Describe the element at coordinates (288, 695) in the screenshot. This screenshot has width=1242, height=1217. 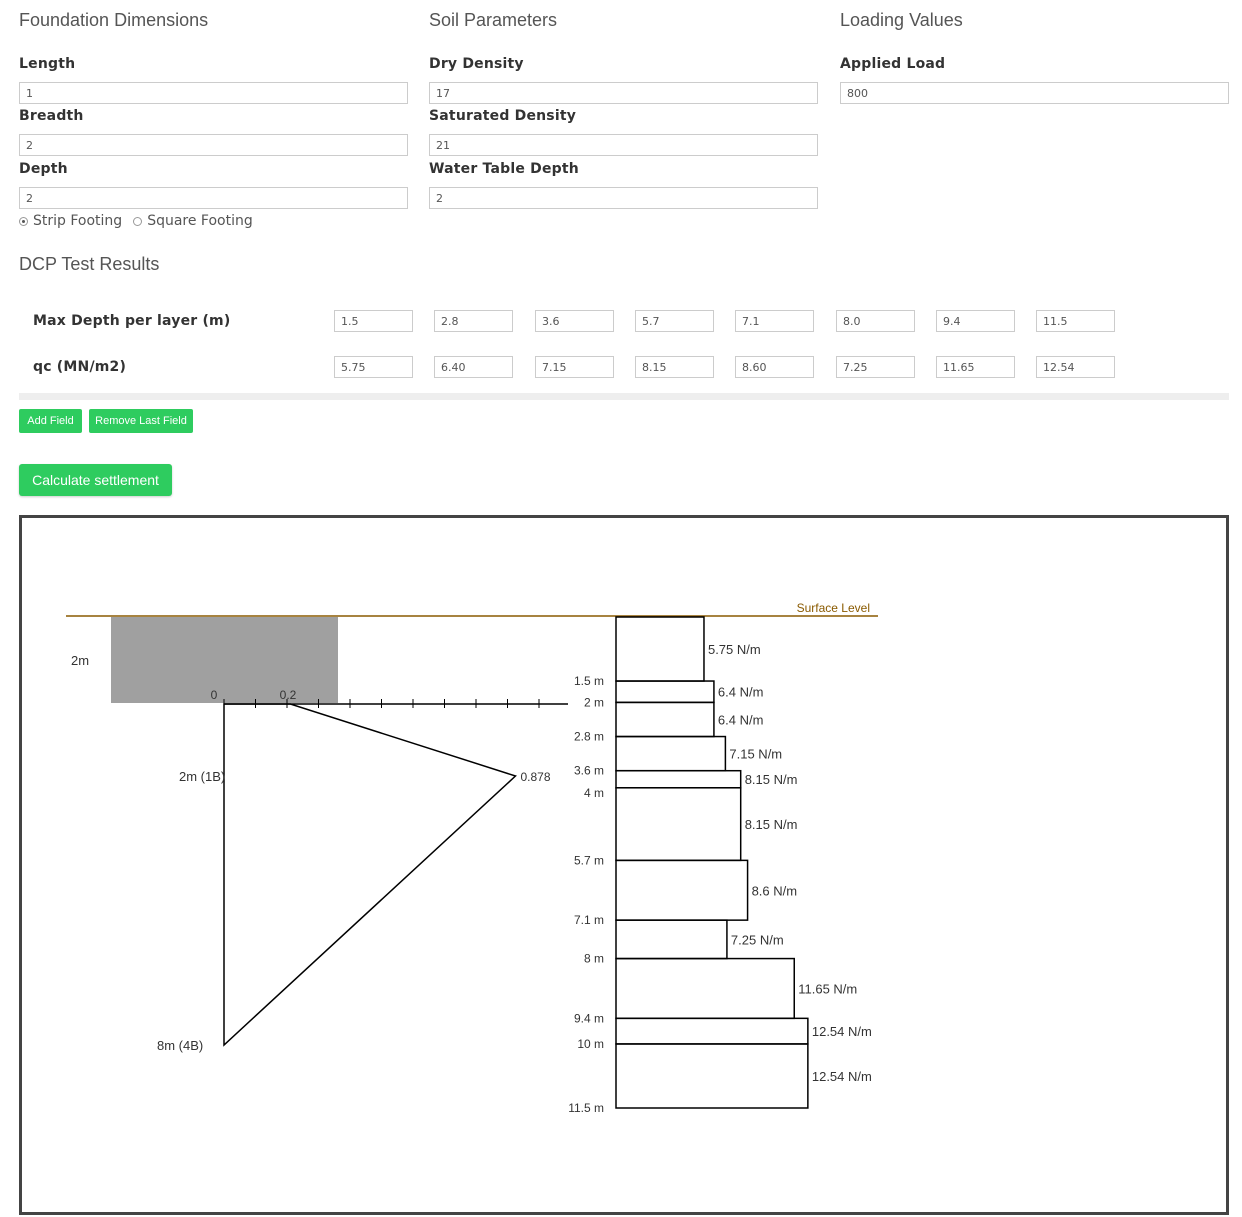
I see `iz-axis-tick-label: 0.2` at that location.